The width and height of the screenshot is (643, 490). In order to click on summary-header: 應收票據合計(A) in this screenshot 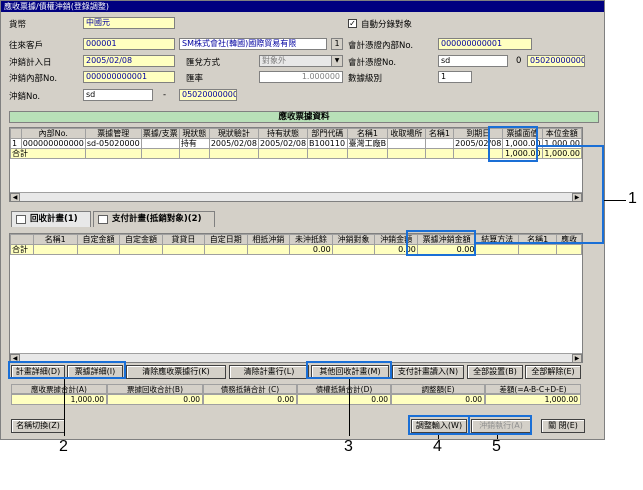, I will do `click(59, 389)`.